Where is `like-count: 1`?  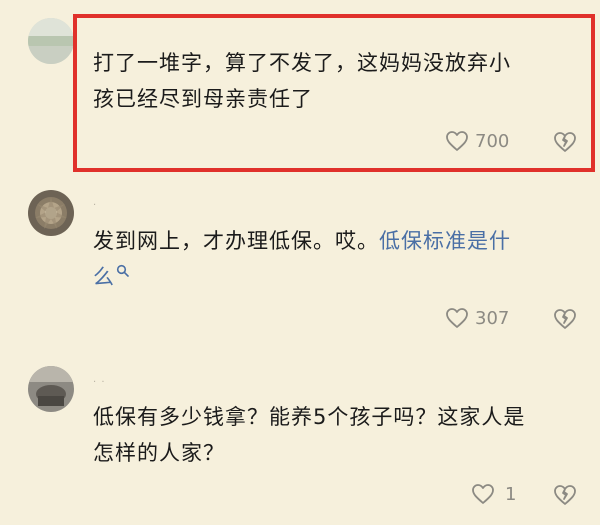
like-count: 1 is located at coordinates (511, 494).